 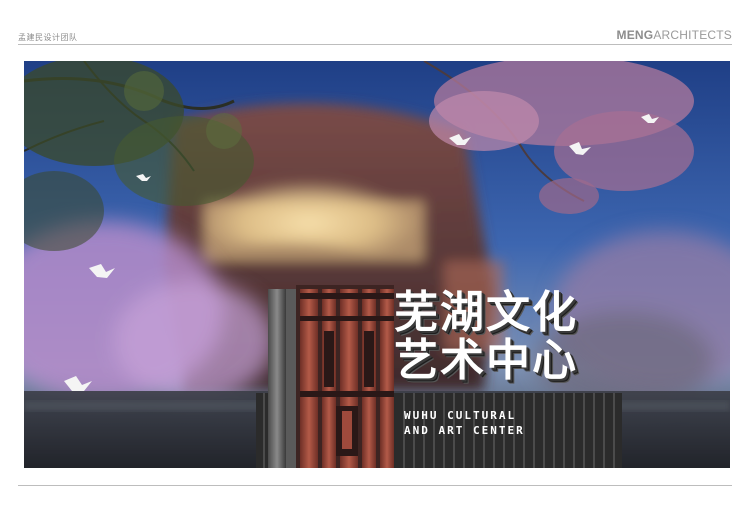 I want to click on sign-title-en-line1: WUHU CULTURAL, so click(x=460, y=415).